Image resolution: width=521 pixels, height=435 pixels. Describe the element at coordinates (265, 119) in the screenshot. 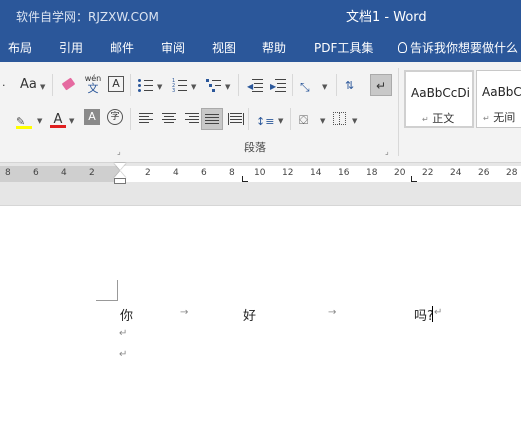

I see `line-spacing-button: ↕≡` at that location.